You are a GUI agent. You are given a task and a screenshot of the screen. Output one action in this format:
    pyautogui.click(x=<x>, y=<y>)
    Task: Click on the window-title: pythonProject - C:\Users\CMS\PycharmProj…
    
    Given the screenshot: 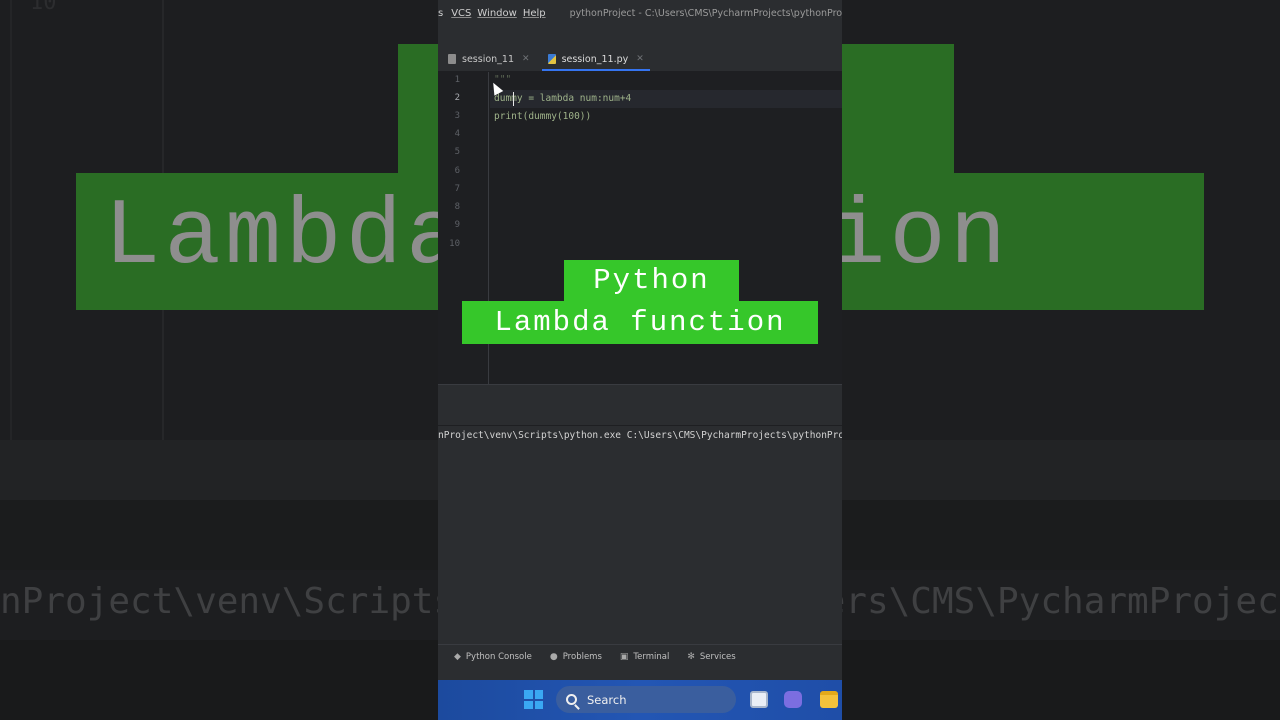 What is the action you would take?
    pyautogui.click(x=705, y=13)
    